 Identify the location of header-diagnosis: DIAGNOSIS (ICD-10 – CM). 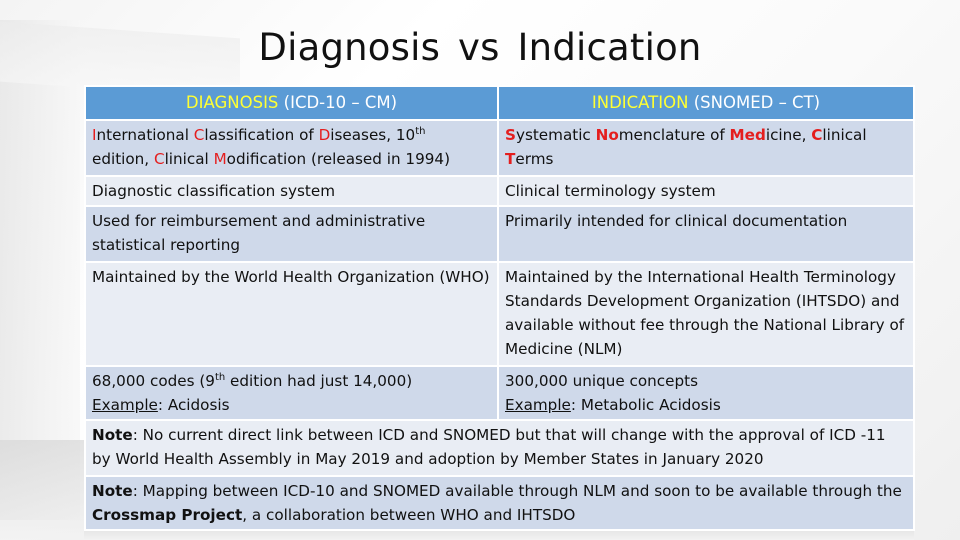
(291, 103).